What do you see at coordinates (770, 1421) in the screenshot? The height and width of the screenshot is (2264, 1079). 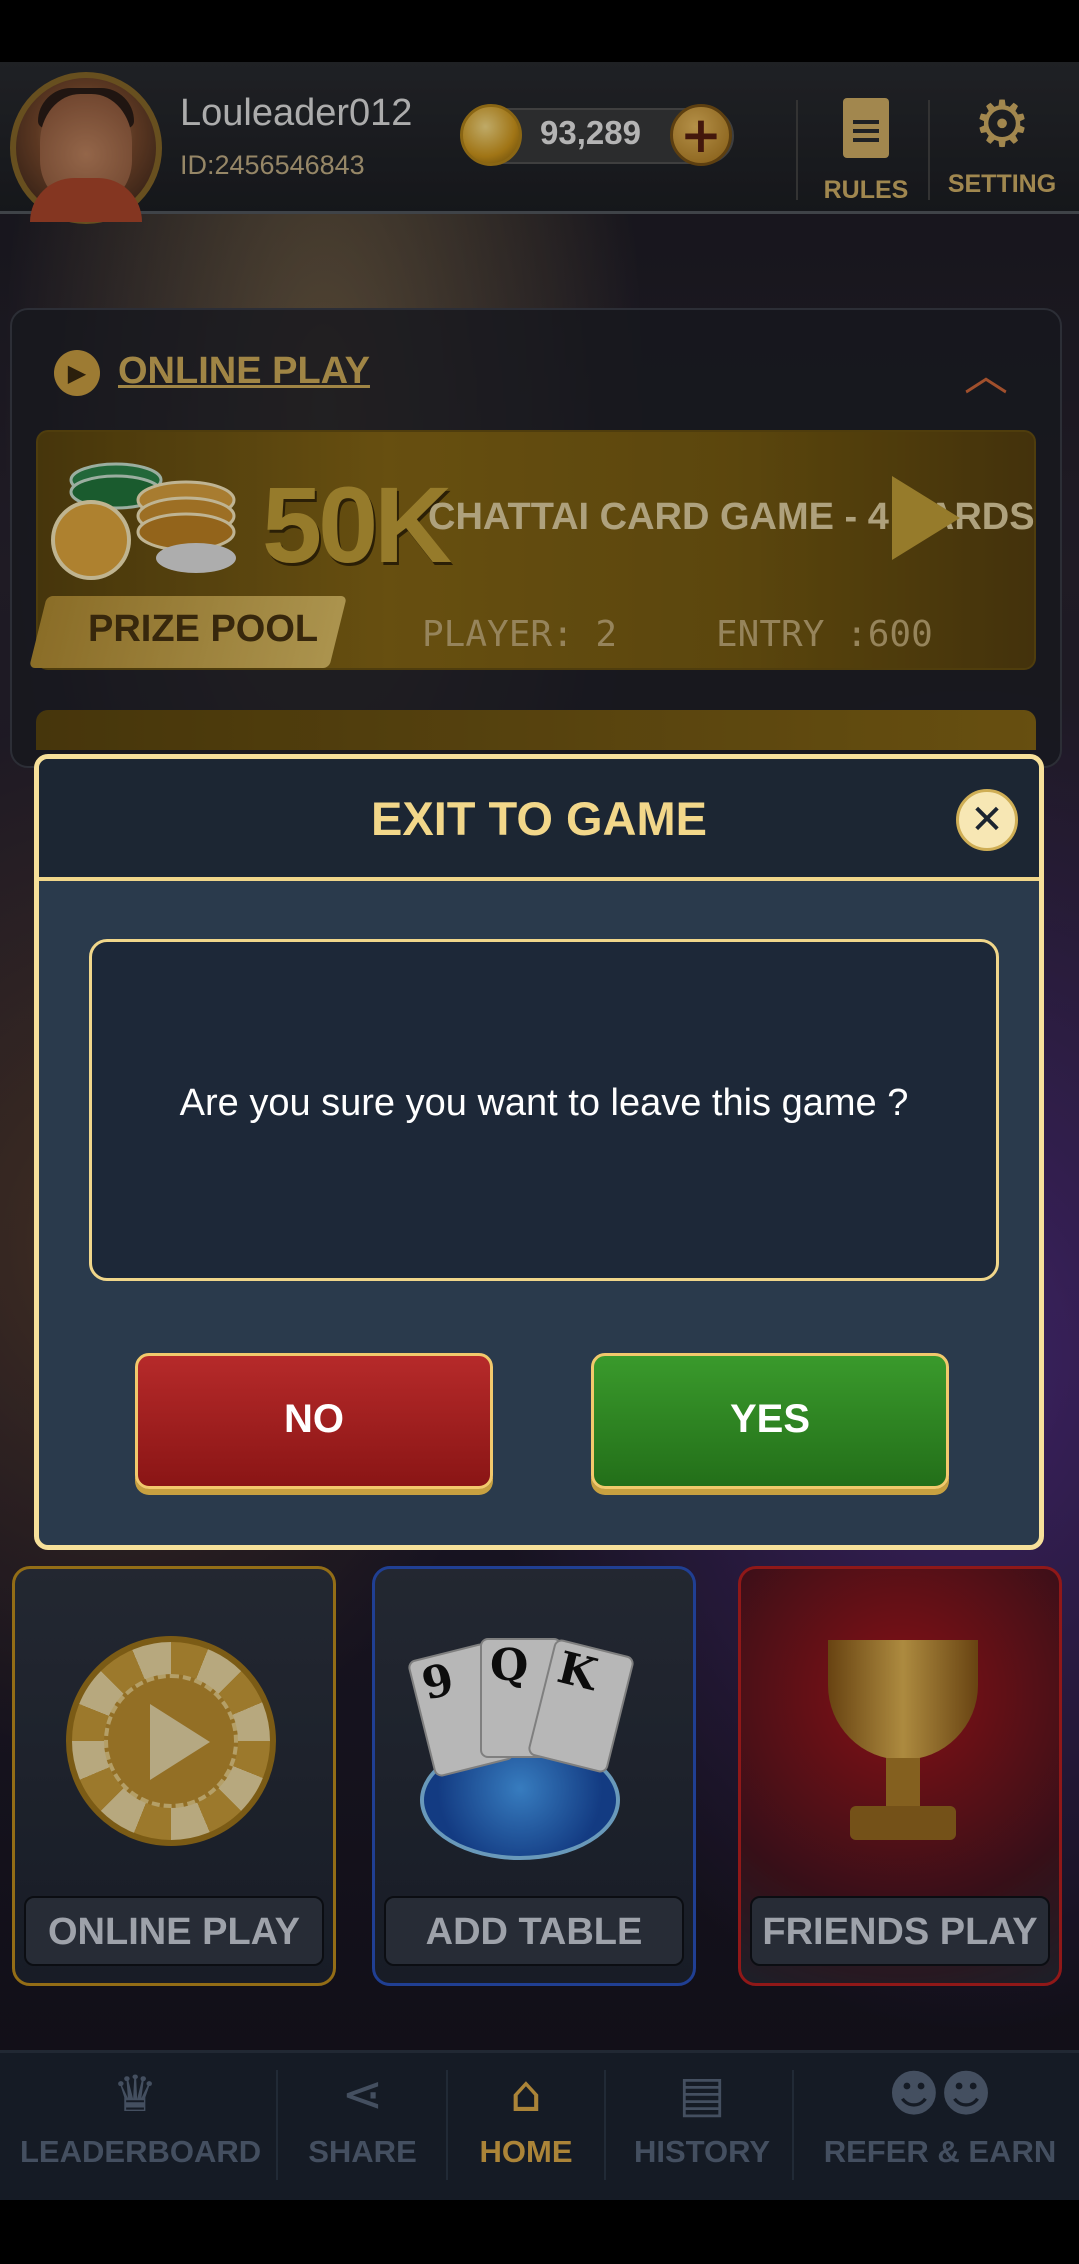 I see `yes-button: YES` at bounding box center [770, 1421].